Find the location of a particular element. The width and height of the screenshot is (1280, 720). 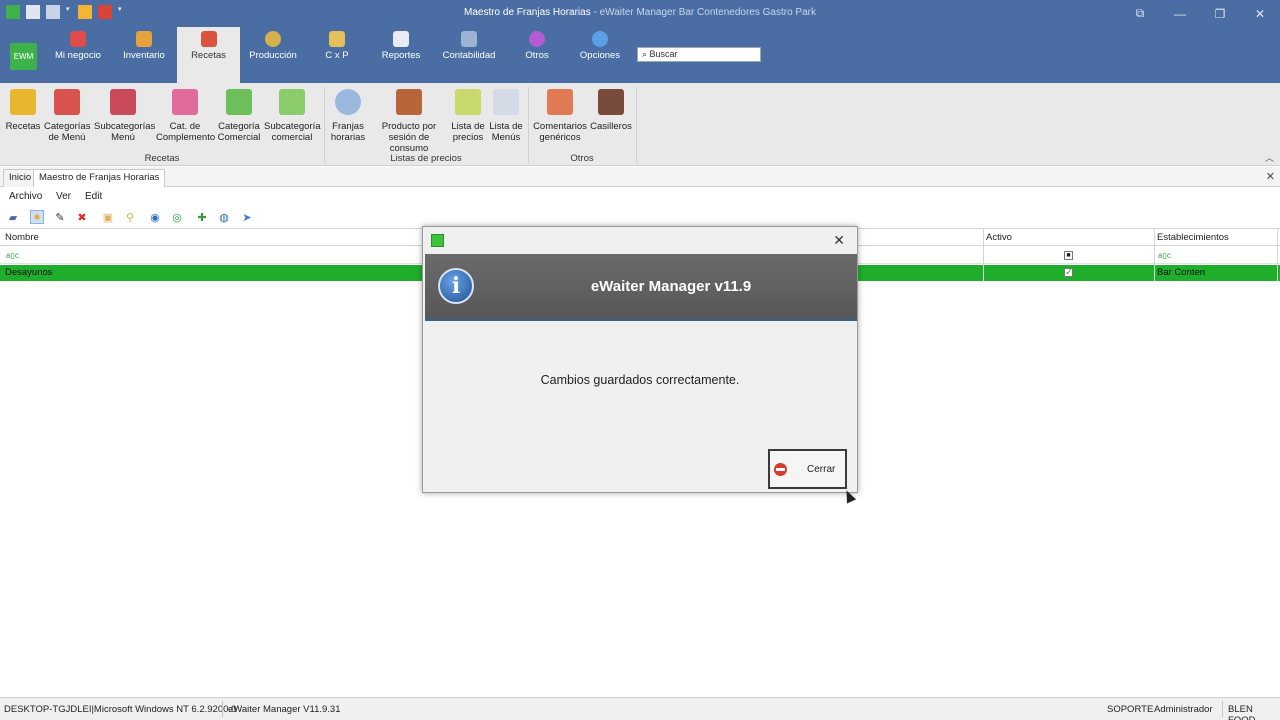

button-label-2: de Menú is located at coordinates (67, 137).